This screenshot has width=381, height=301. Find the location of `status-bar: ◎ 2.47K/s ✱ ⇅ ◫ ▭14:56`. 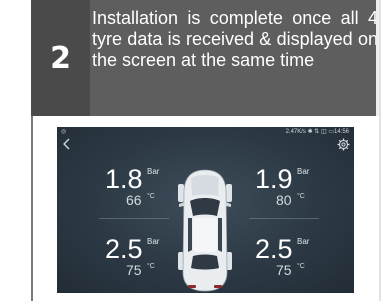

status-bar: ◎ 2.47K/s ✱ ⇅ ◫ ▭14:56 is located at coordinates (205, 132).